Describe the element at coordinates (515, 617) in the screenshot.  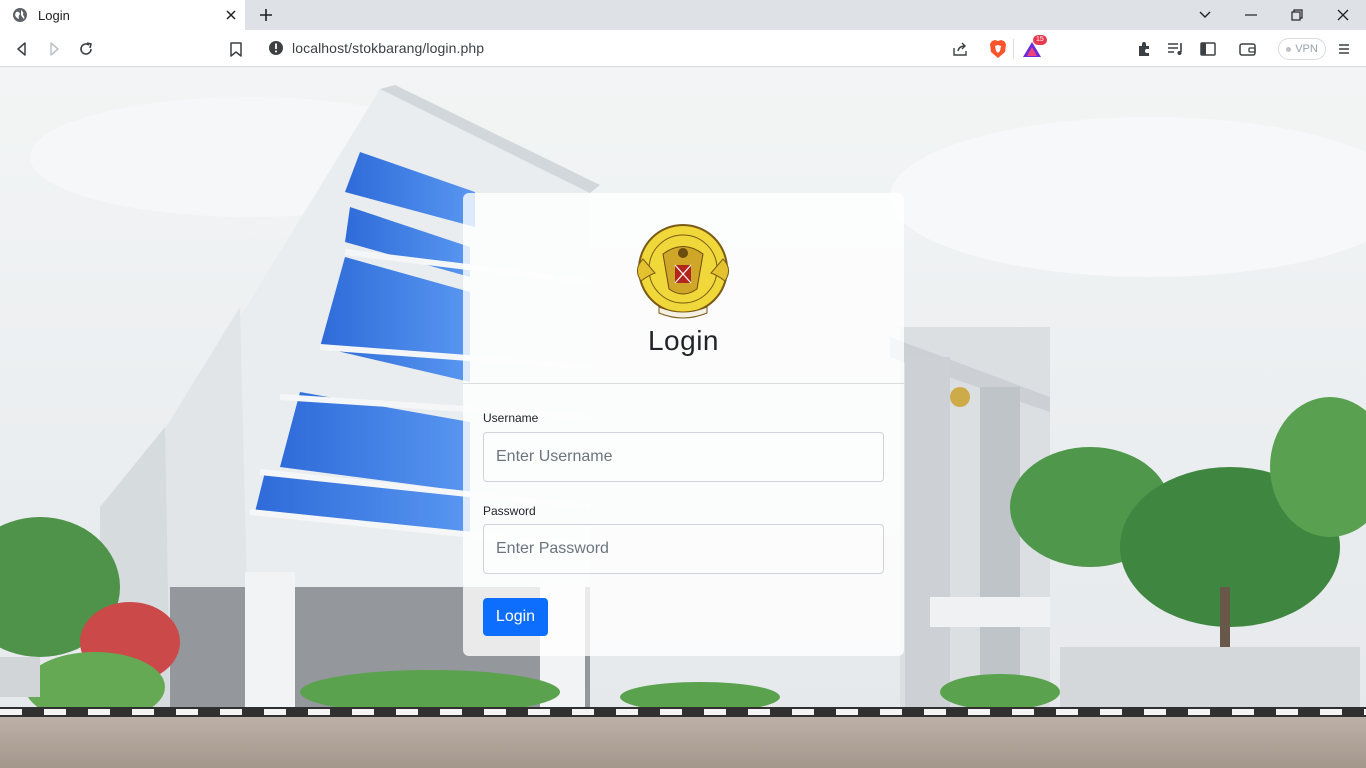
I see `login-button: Login` at that location.